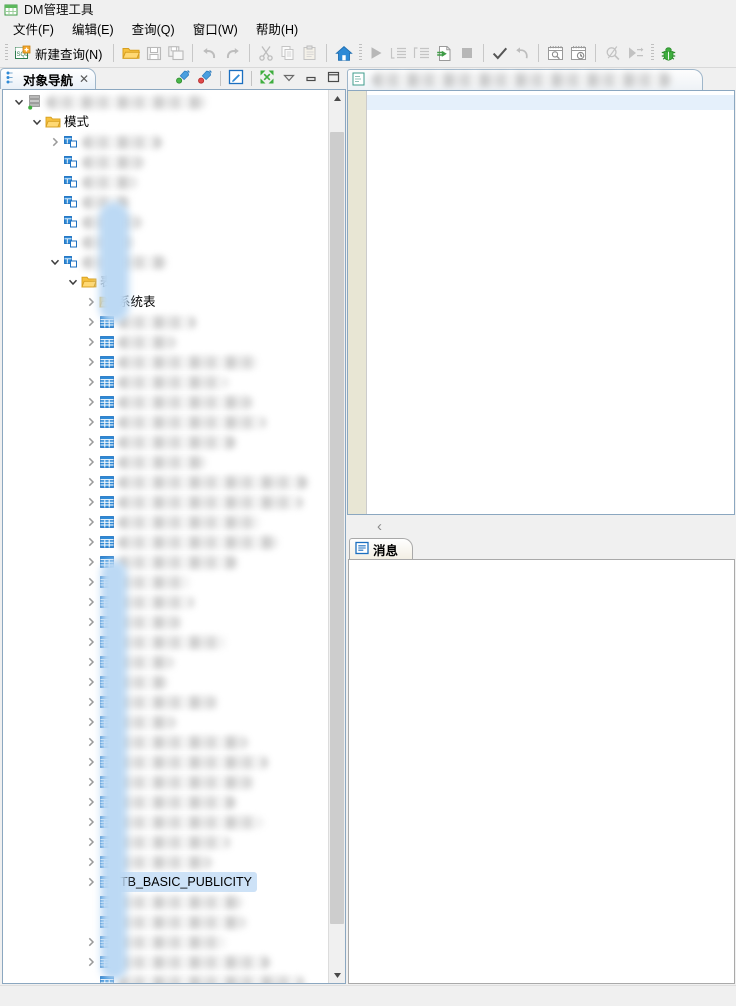 Image resolution: width=736 pixels, height=1006 pixels. Describe the element at coordinates (636, 53) in the screenshot. I see `trace-button` at that location.